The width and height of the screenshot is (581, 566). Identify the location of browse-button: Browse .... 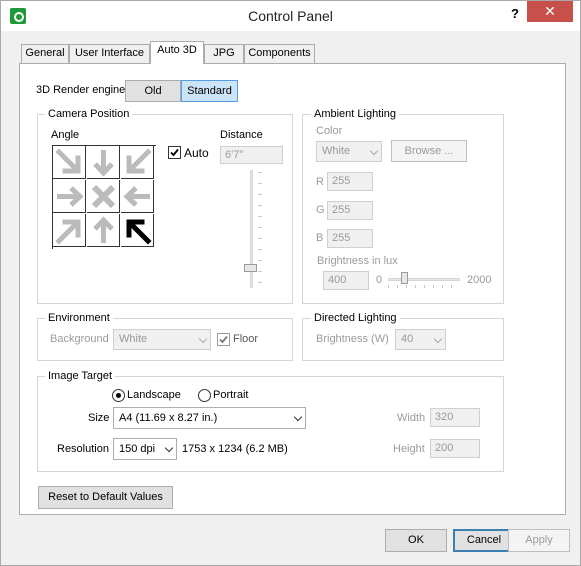
(429, 151).